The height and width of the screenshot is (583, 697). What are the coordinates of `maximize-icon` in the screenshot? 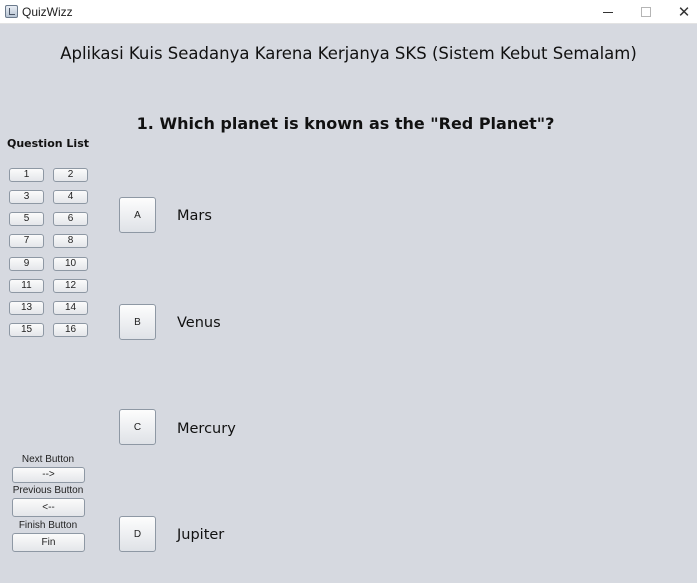 It's located at (646, 12).